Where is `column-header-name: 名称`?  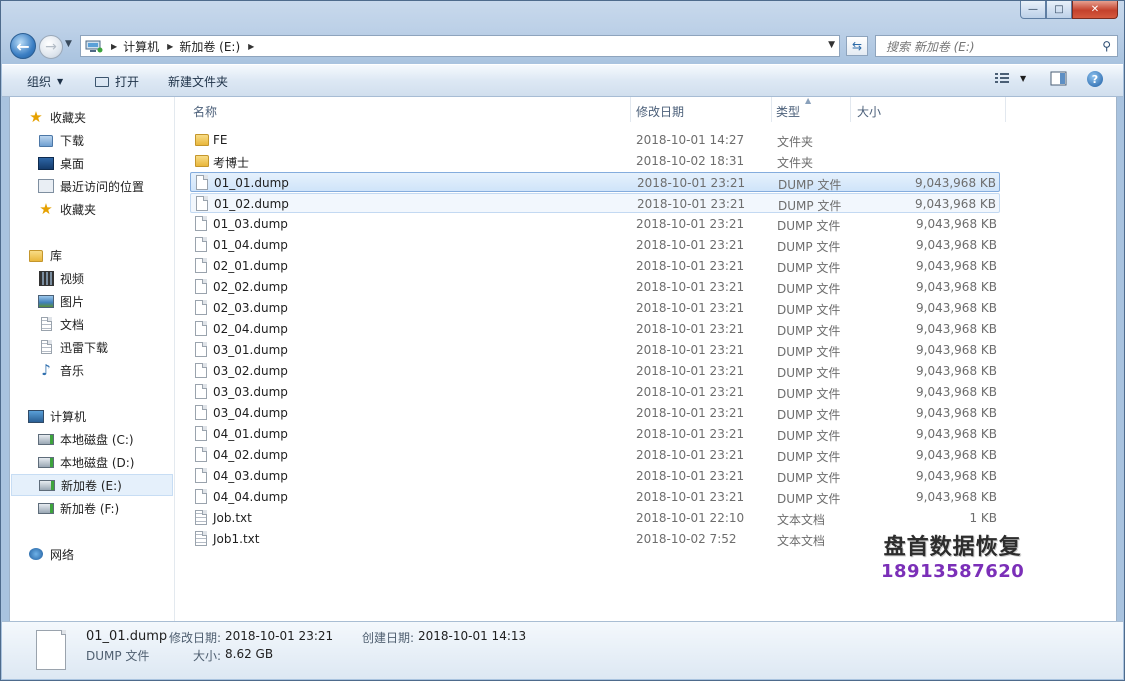
column-header-name: 名称 is located at coordinates (205, 111).